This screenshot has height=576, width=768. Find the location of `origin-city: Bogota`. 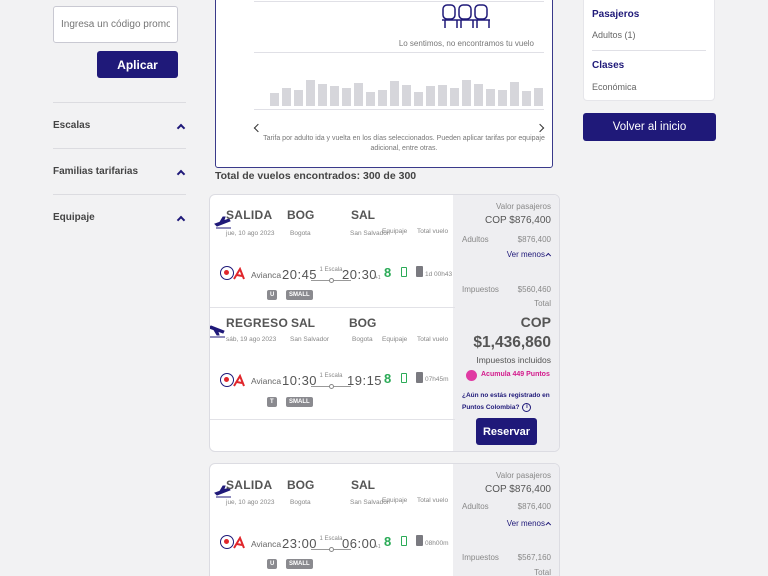

origin-city: Bogota is located at coordinates (300, 502).